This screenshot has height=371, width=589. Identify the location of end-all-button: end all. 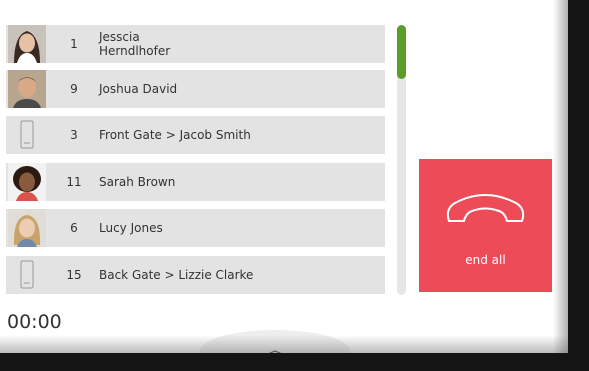
(485, 225).